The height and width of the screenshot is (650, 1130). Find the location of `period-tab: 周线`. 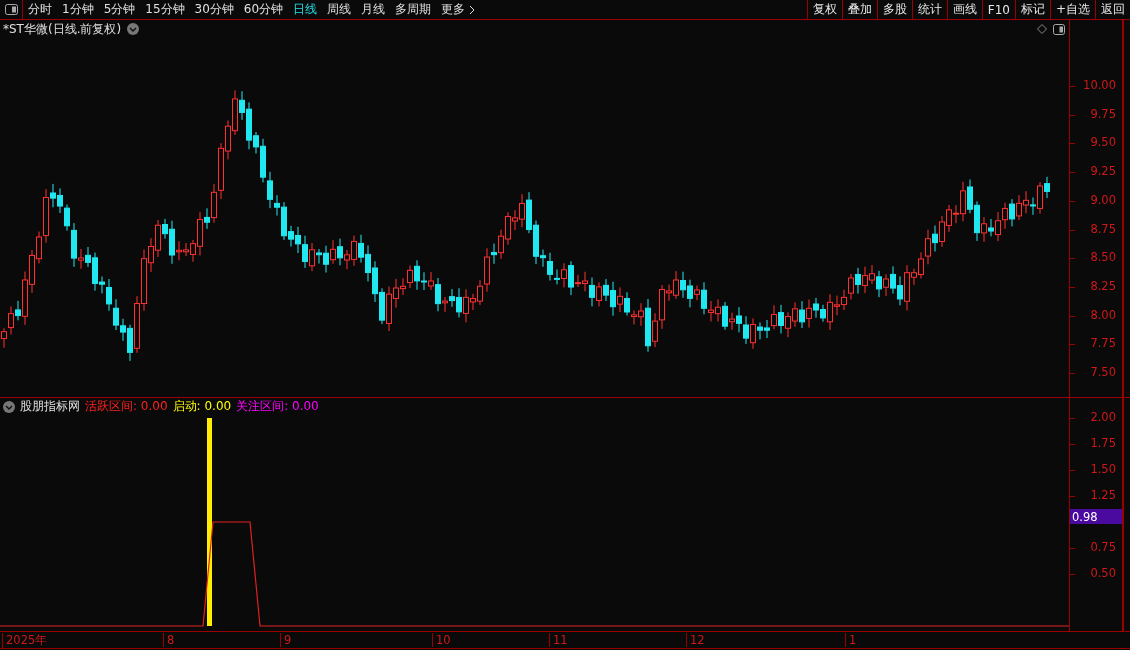

period-tab: 周线 is located at coordinates (339, 9).